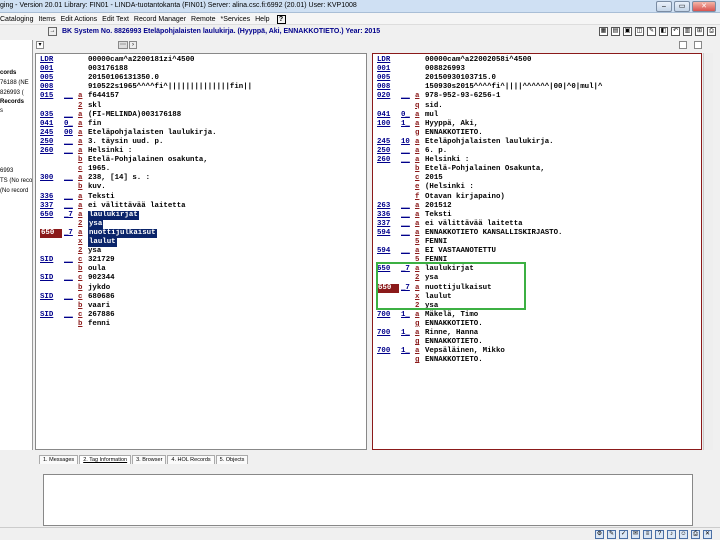  What do you see at coordinates (494, 233) in the screenshot?
I see `marc-value: ENNAKKOTIETO KANSALLISKIRJASTO.` at bounding box center [494, 233].